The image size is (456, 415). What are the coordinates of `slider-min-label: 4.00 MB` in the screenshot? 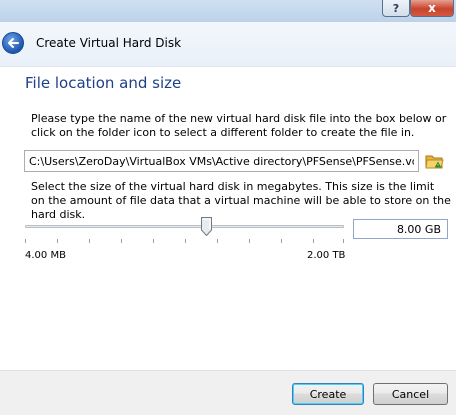 It's located at (45, 255).